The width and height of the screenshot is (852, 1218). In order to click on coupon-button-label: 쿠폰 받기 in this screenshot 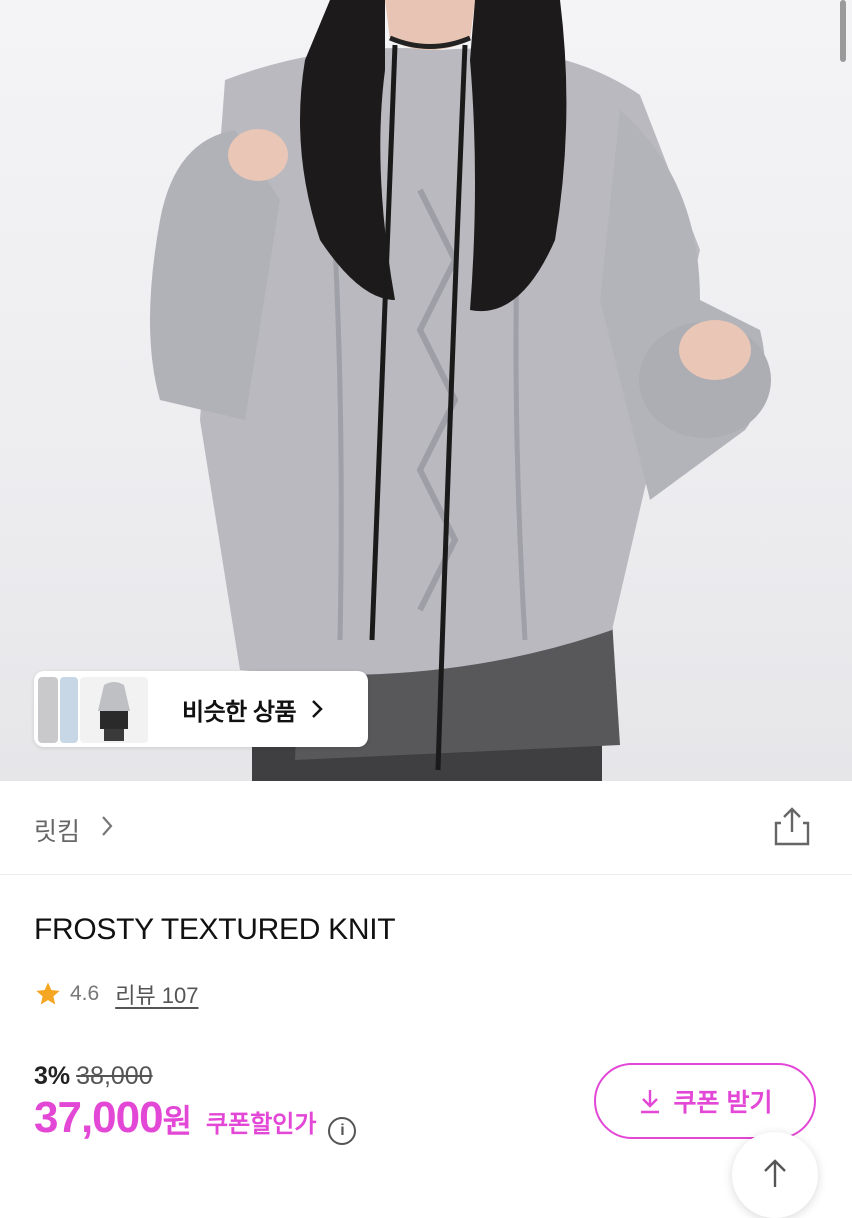, I will do `click(723, 1103)`.